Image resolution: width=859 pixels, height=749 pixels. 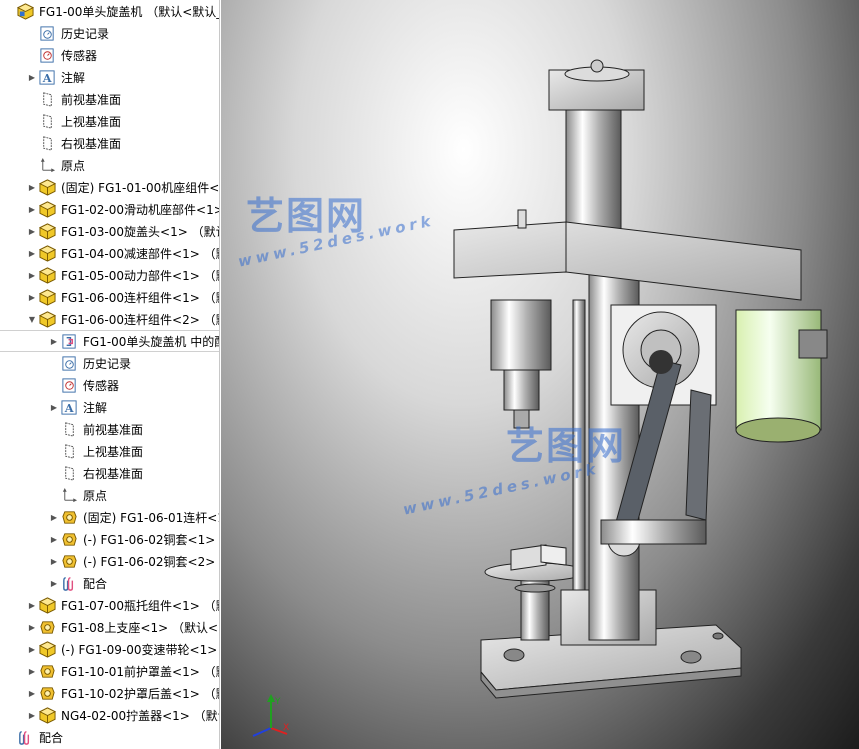 I want to click on tree-item-label: 注解, so click(x=73, y=77).